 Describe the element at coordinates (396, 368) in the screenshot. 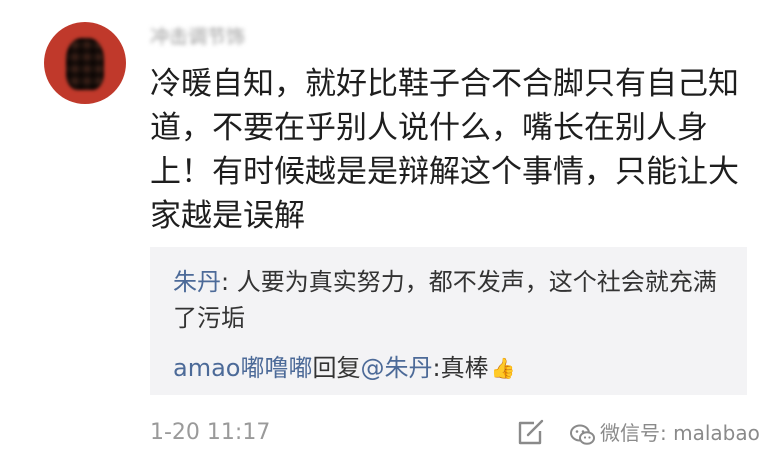

I see `reply-mention-link: @朱丹` at that location.